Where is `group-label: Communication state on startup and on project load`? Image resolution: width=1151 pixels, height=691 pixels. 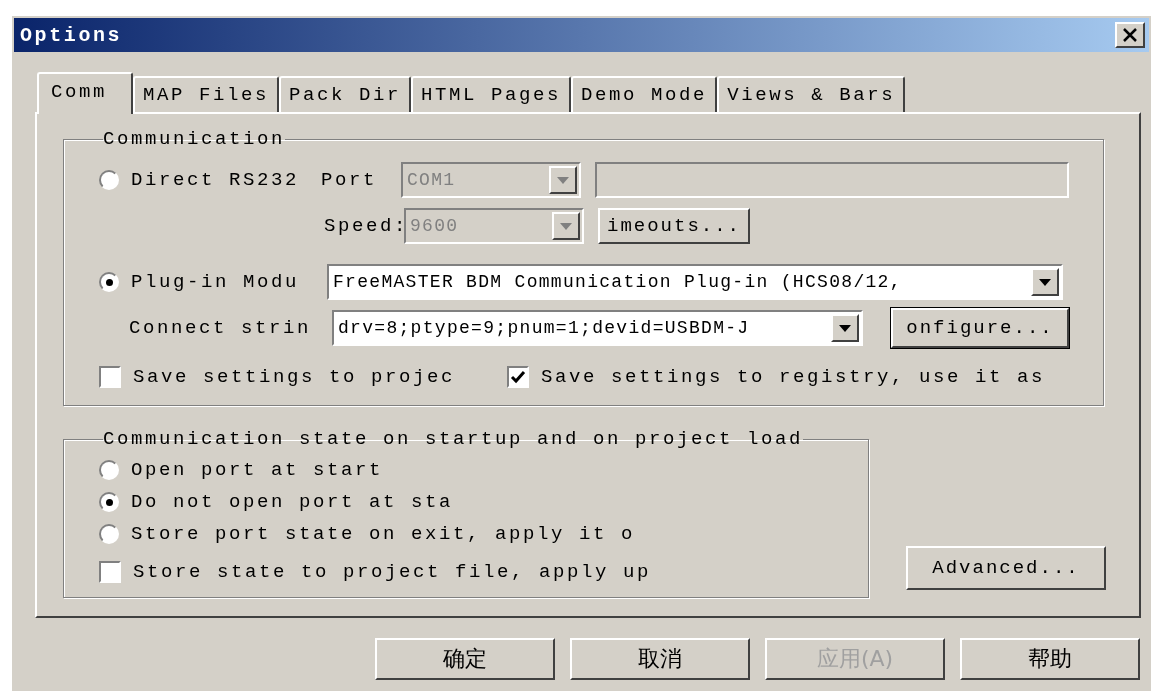
group-label: Communication state on startup and on project load is located at coordinates (453, 439).